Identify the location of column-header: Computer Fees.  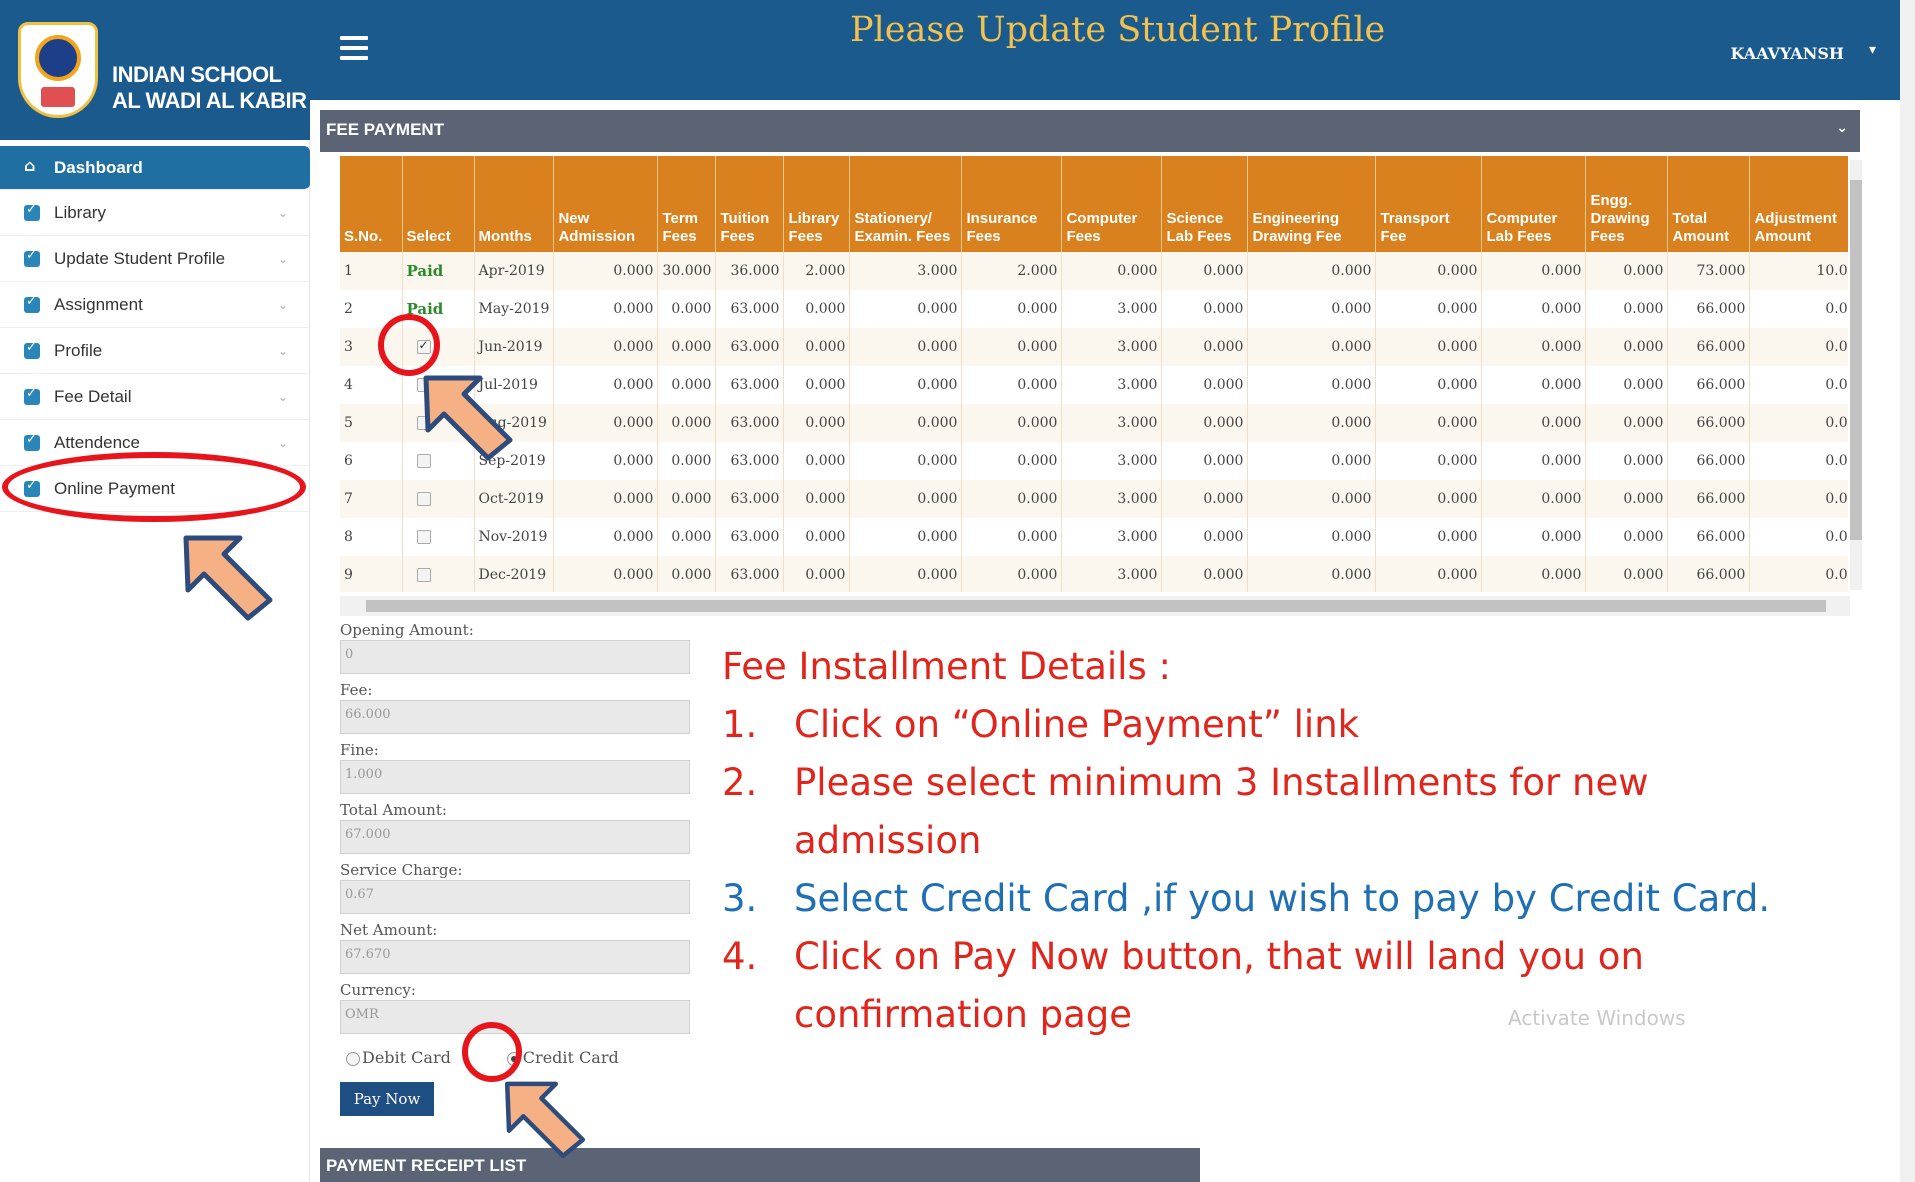
(1112, 204).